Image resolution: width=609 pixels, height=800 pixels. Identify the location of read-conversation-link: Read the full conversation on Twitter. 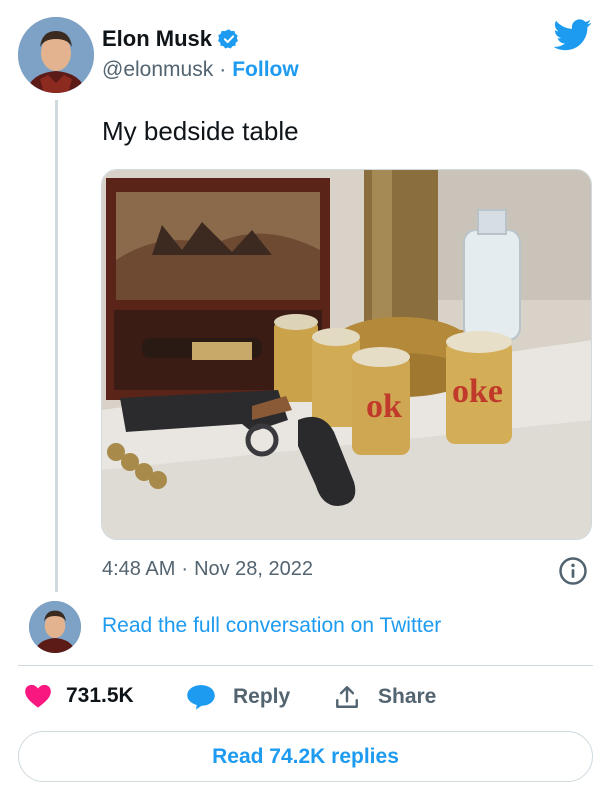
(271, 626).